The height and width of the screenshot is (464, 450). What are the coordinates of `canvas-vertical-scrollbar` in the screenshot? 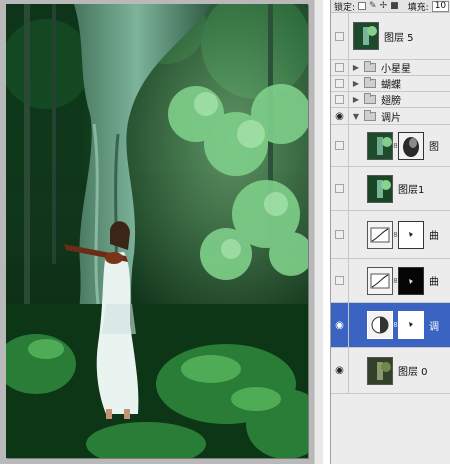 It's located at (318, 232).